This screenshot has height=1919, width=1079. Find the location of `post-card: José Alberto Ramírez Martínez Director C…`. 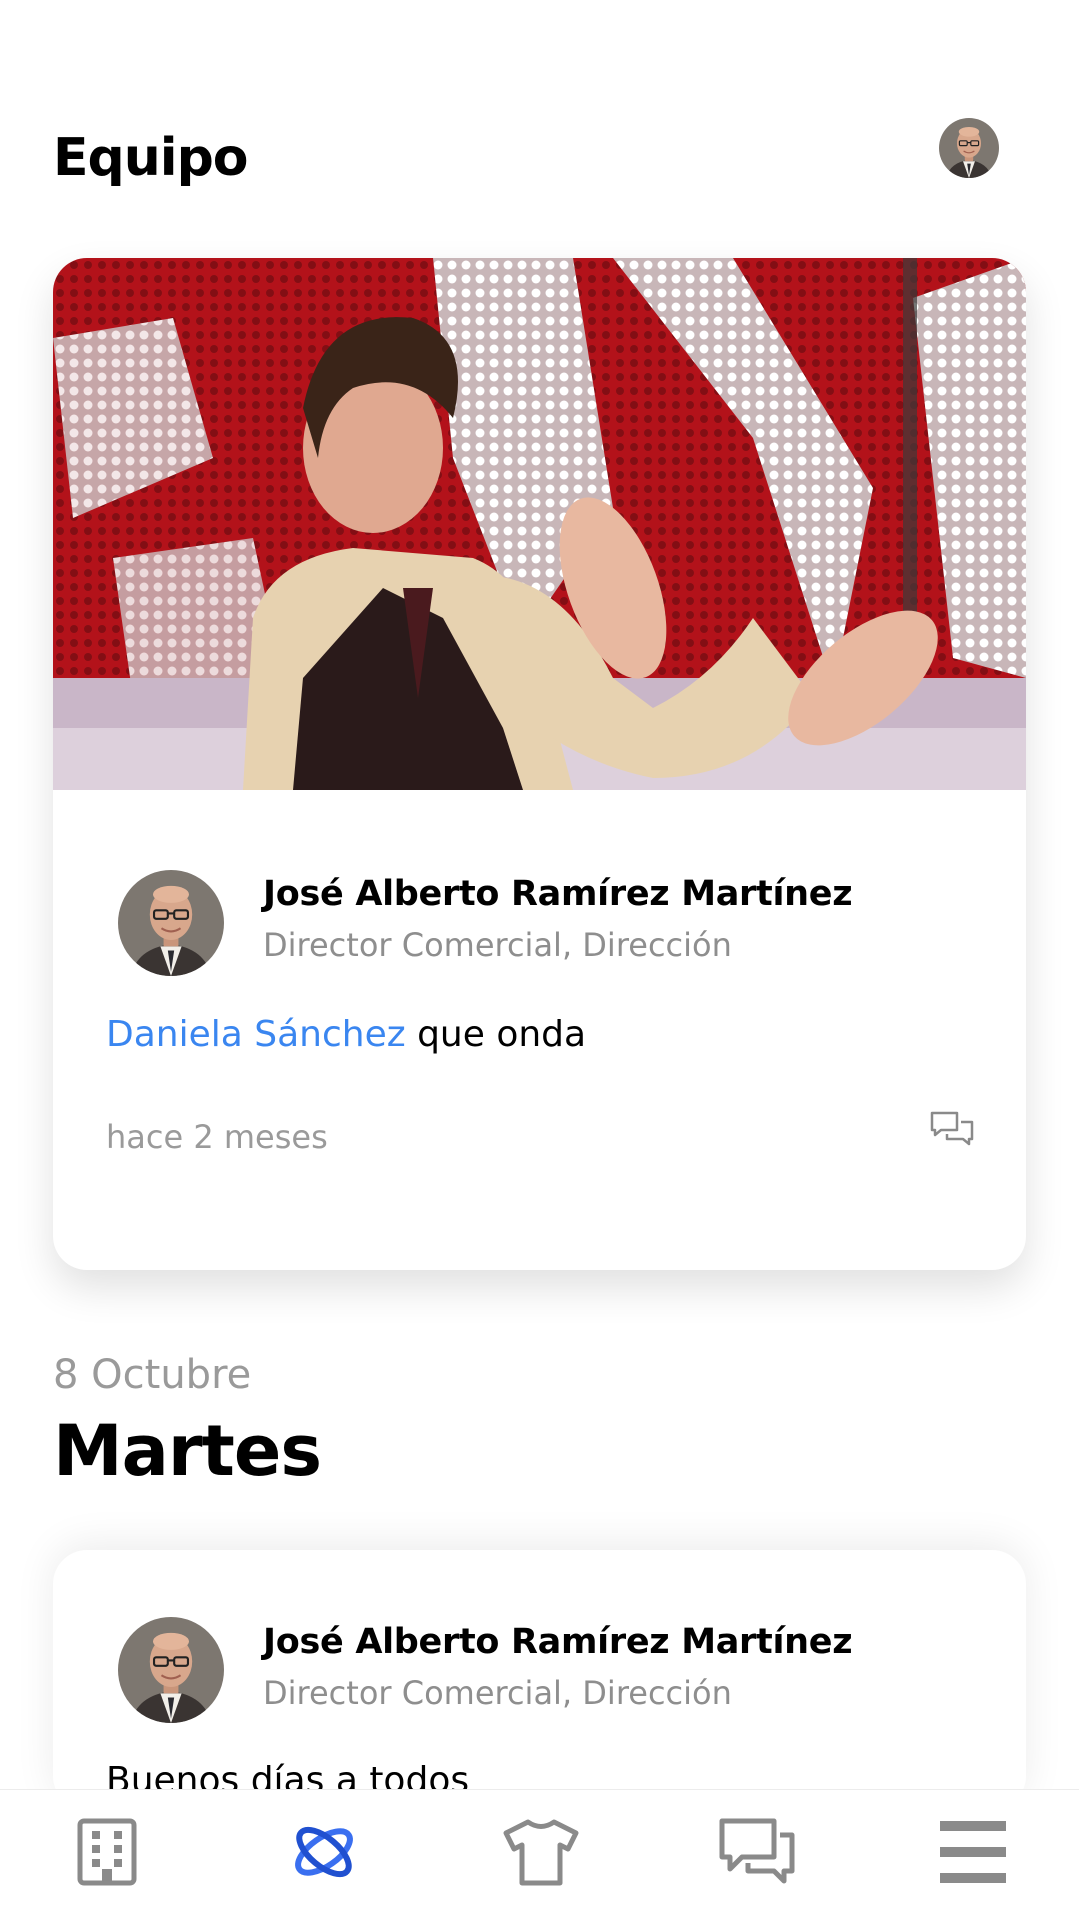

post-card: José Alberto Ramírez Martínez Director C… is located at coordinates (539, 1680).